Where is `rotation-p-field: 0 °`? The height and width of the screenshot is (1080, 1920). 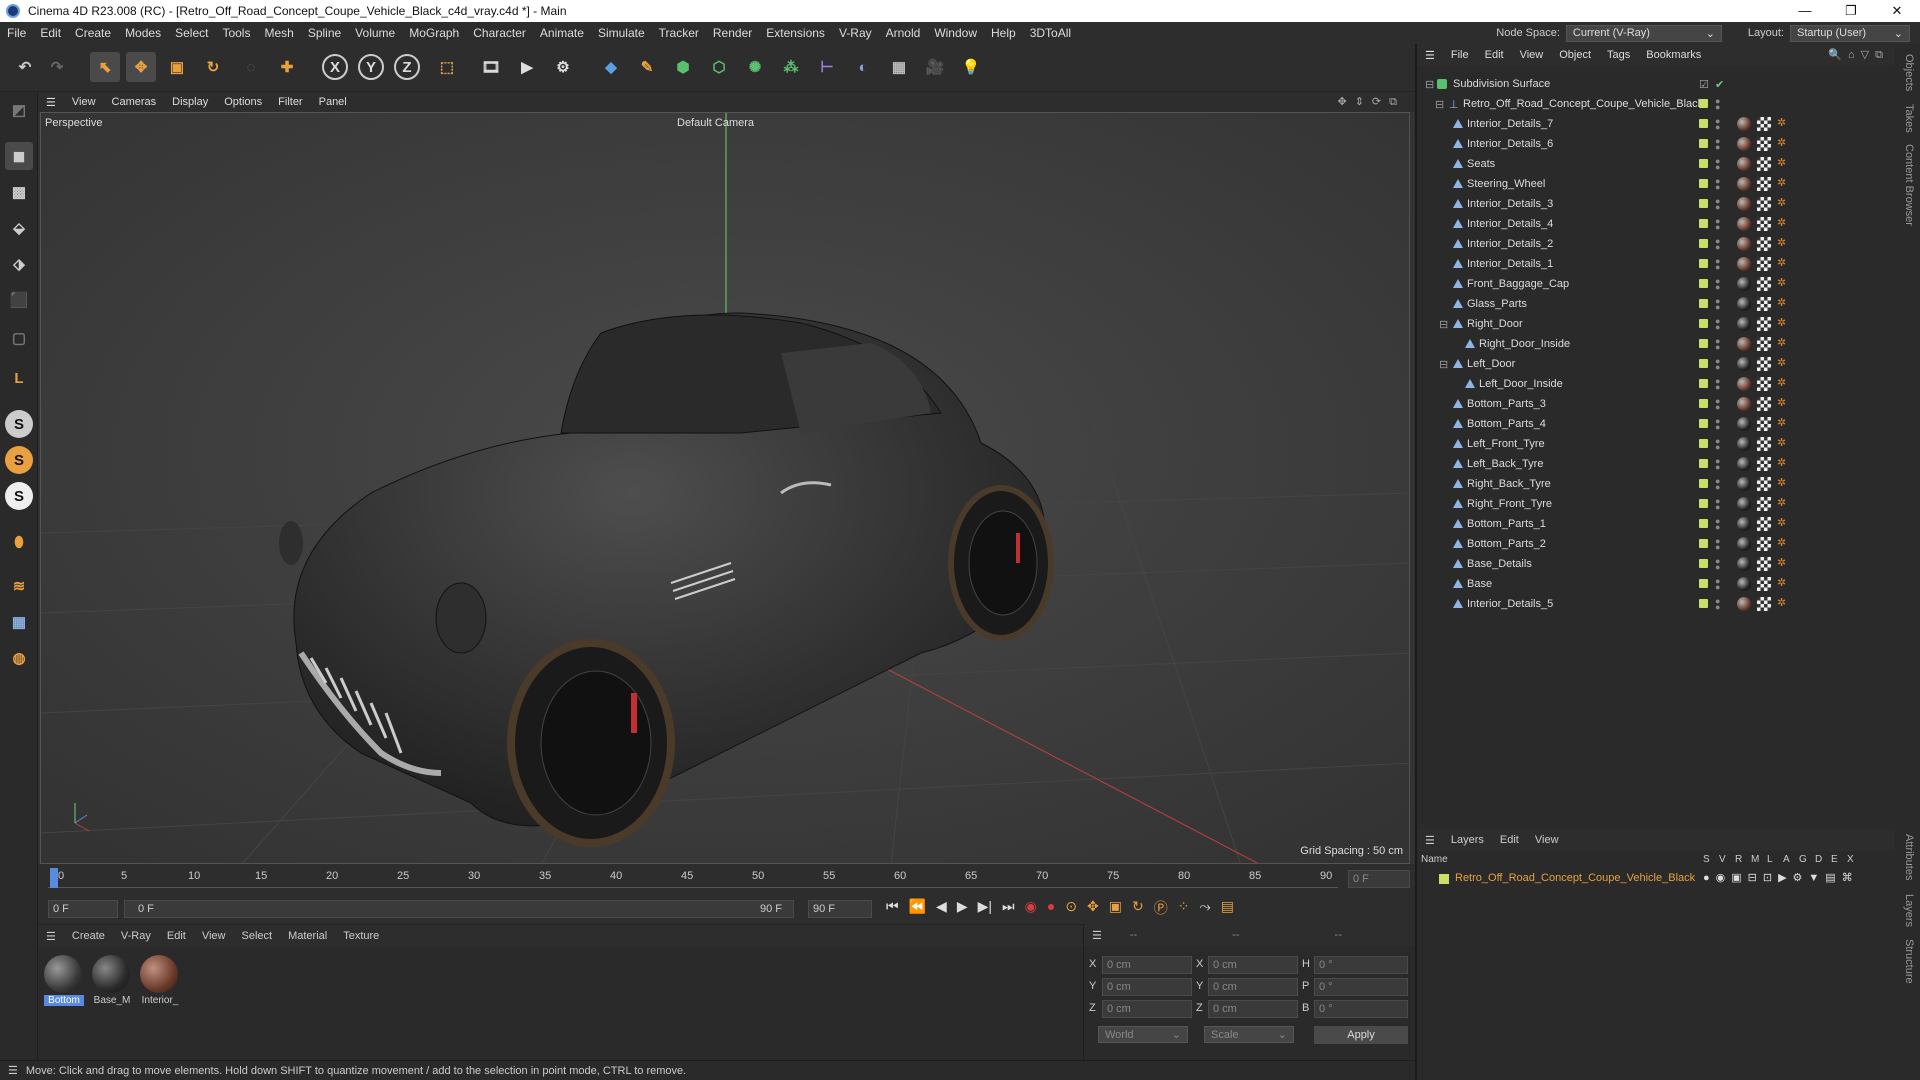 rotation-p-field: 0 ° is located at coordinates (1361, 987).